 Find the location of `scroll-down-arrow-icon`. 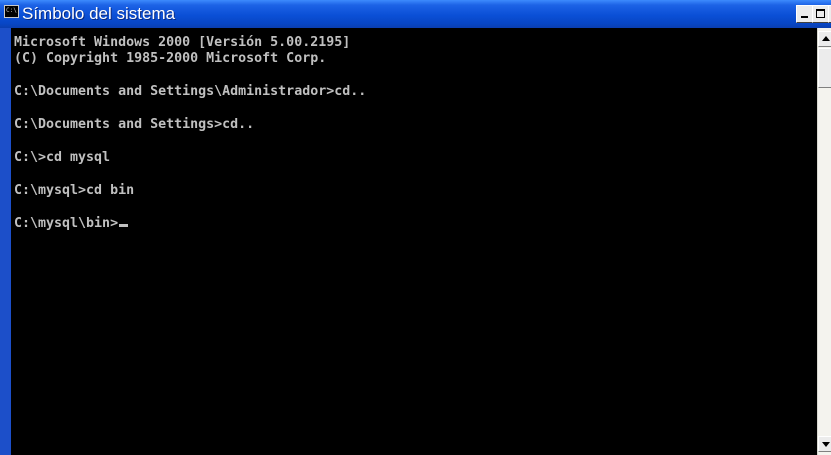

scroll-down-arrow-icon is located at coordinates (826, 444).